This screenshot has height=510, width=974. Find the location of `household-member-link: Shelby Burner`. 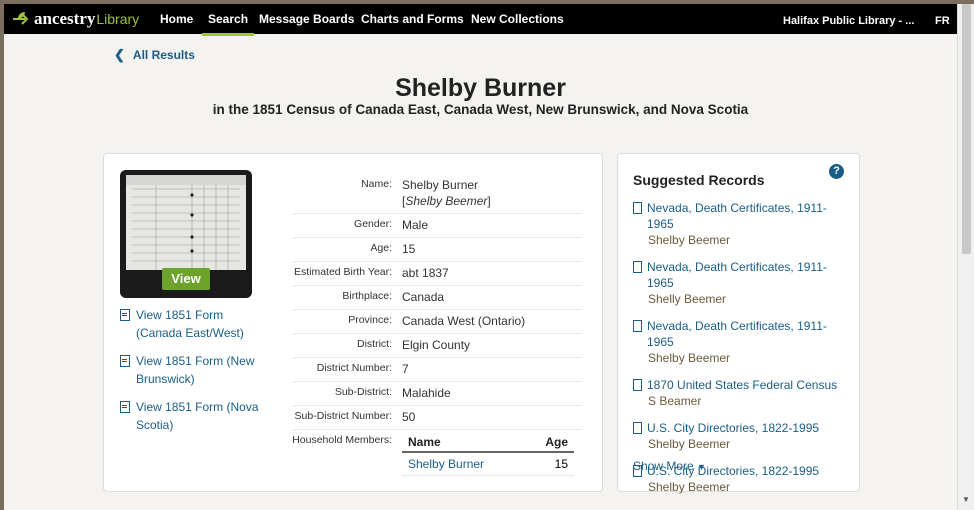

household-member-link: Shelby Burner is located at coordinates (446, 464).